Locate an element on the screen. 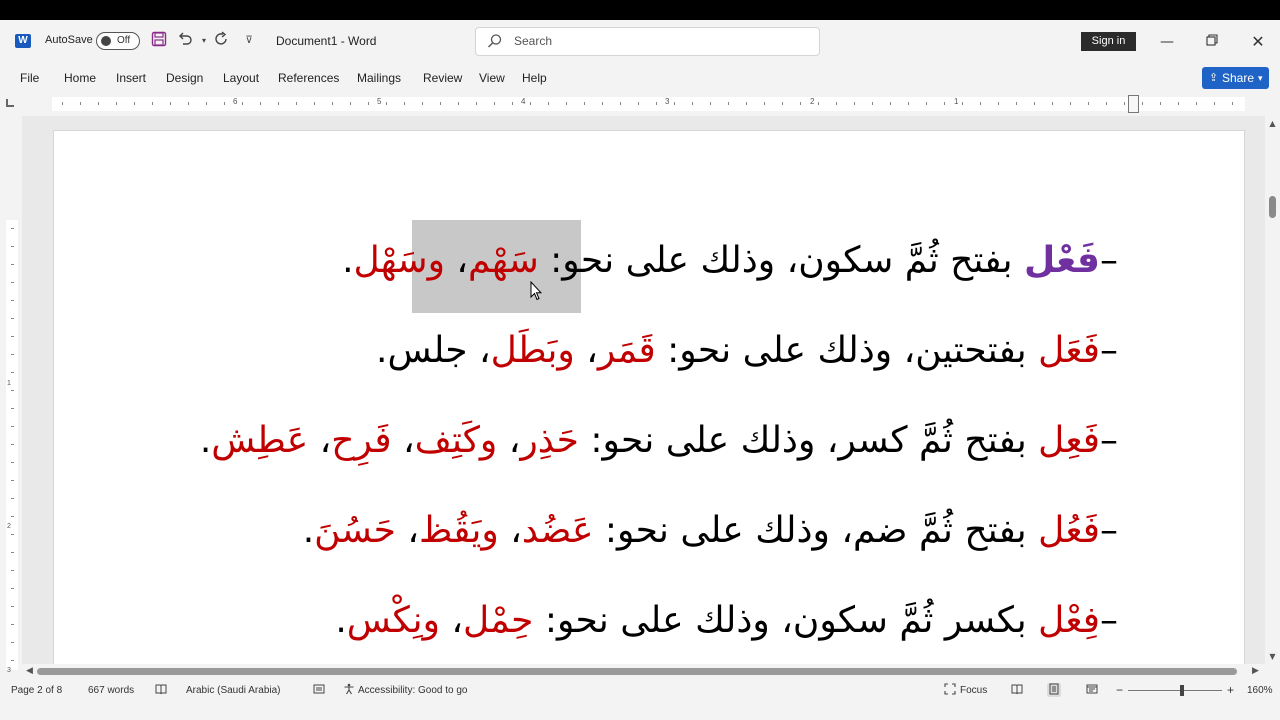  save-icon is located at coordinates (159, 41).